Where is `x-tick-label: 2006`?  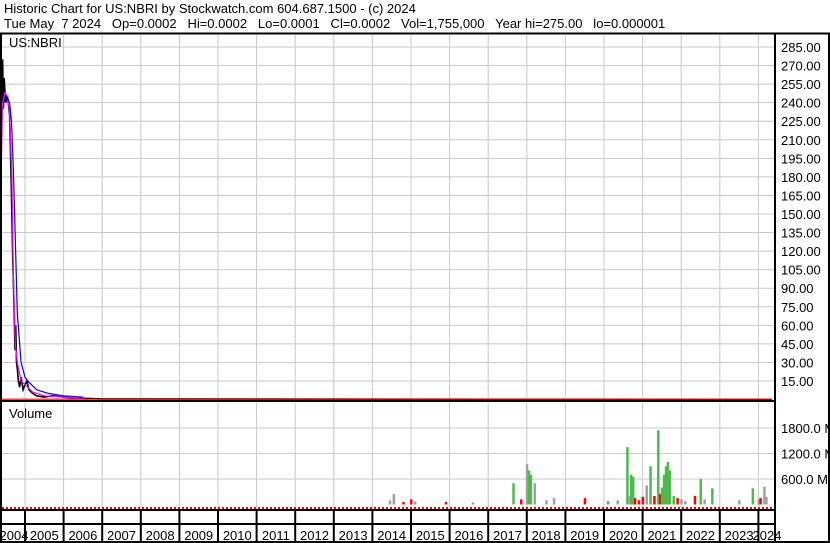 x-tick-label: 2006 is located at coordinates (82, 535).